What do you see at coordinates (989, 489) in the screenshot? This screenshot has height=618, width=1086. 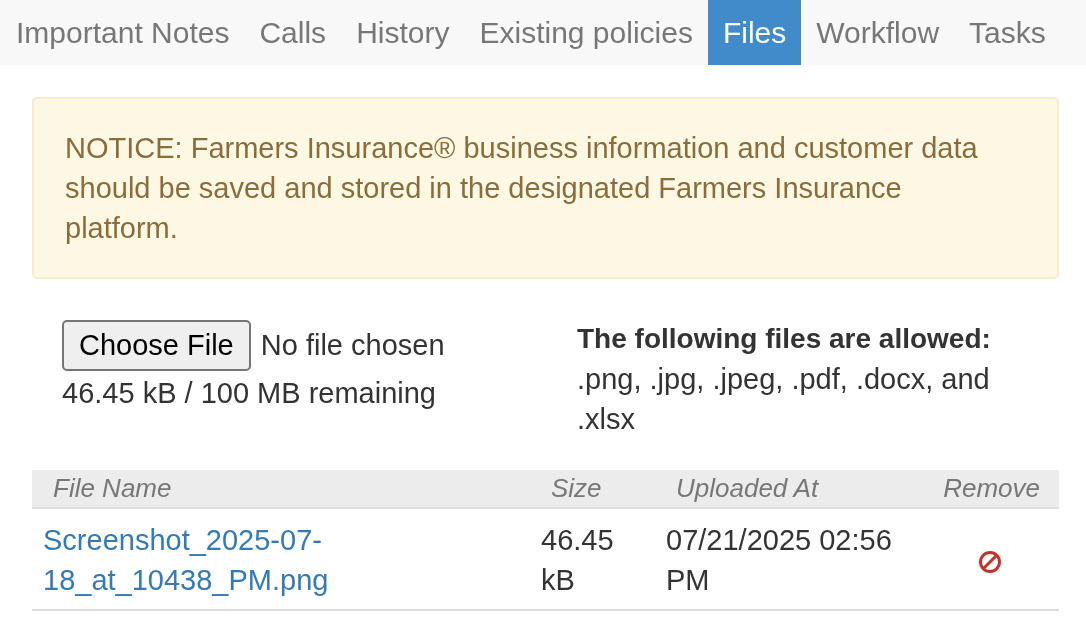 I see `column-header: Remove` at bounding box center [989, 489].